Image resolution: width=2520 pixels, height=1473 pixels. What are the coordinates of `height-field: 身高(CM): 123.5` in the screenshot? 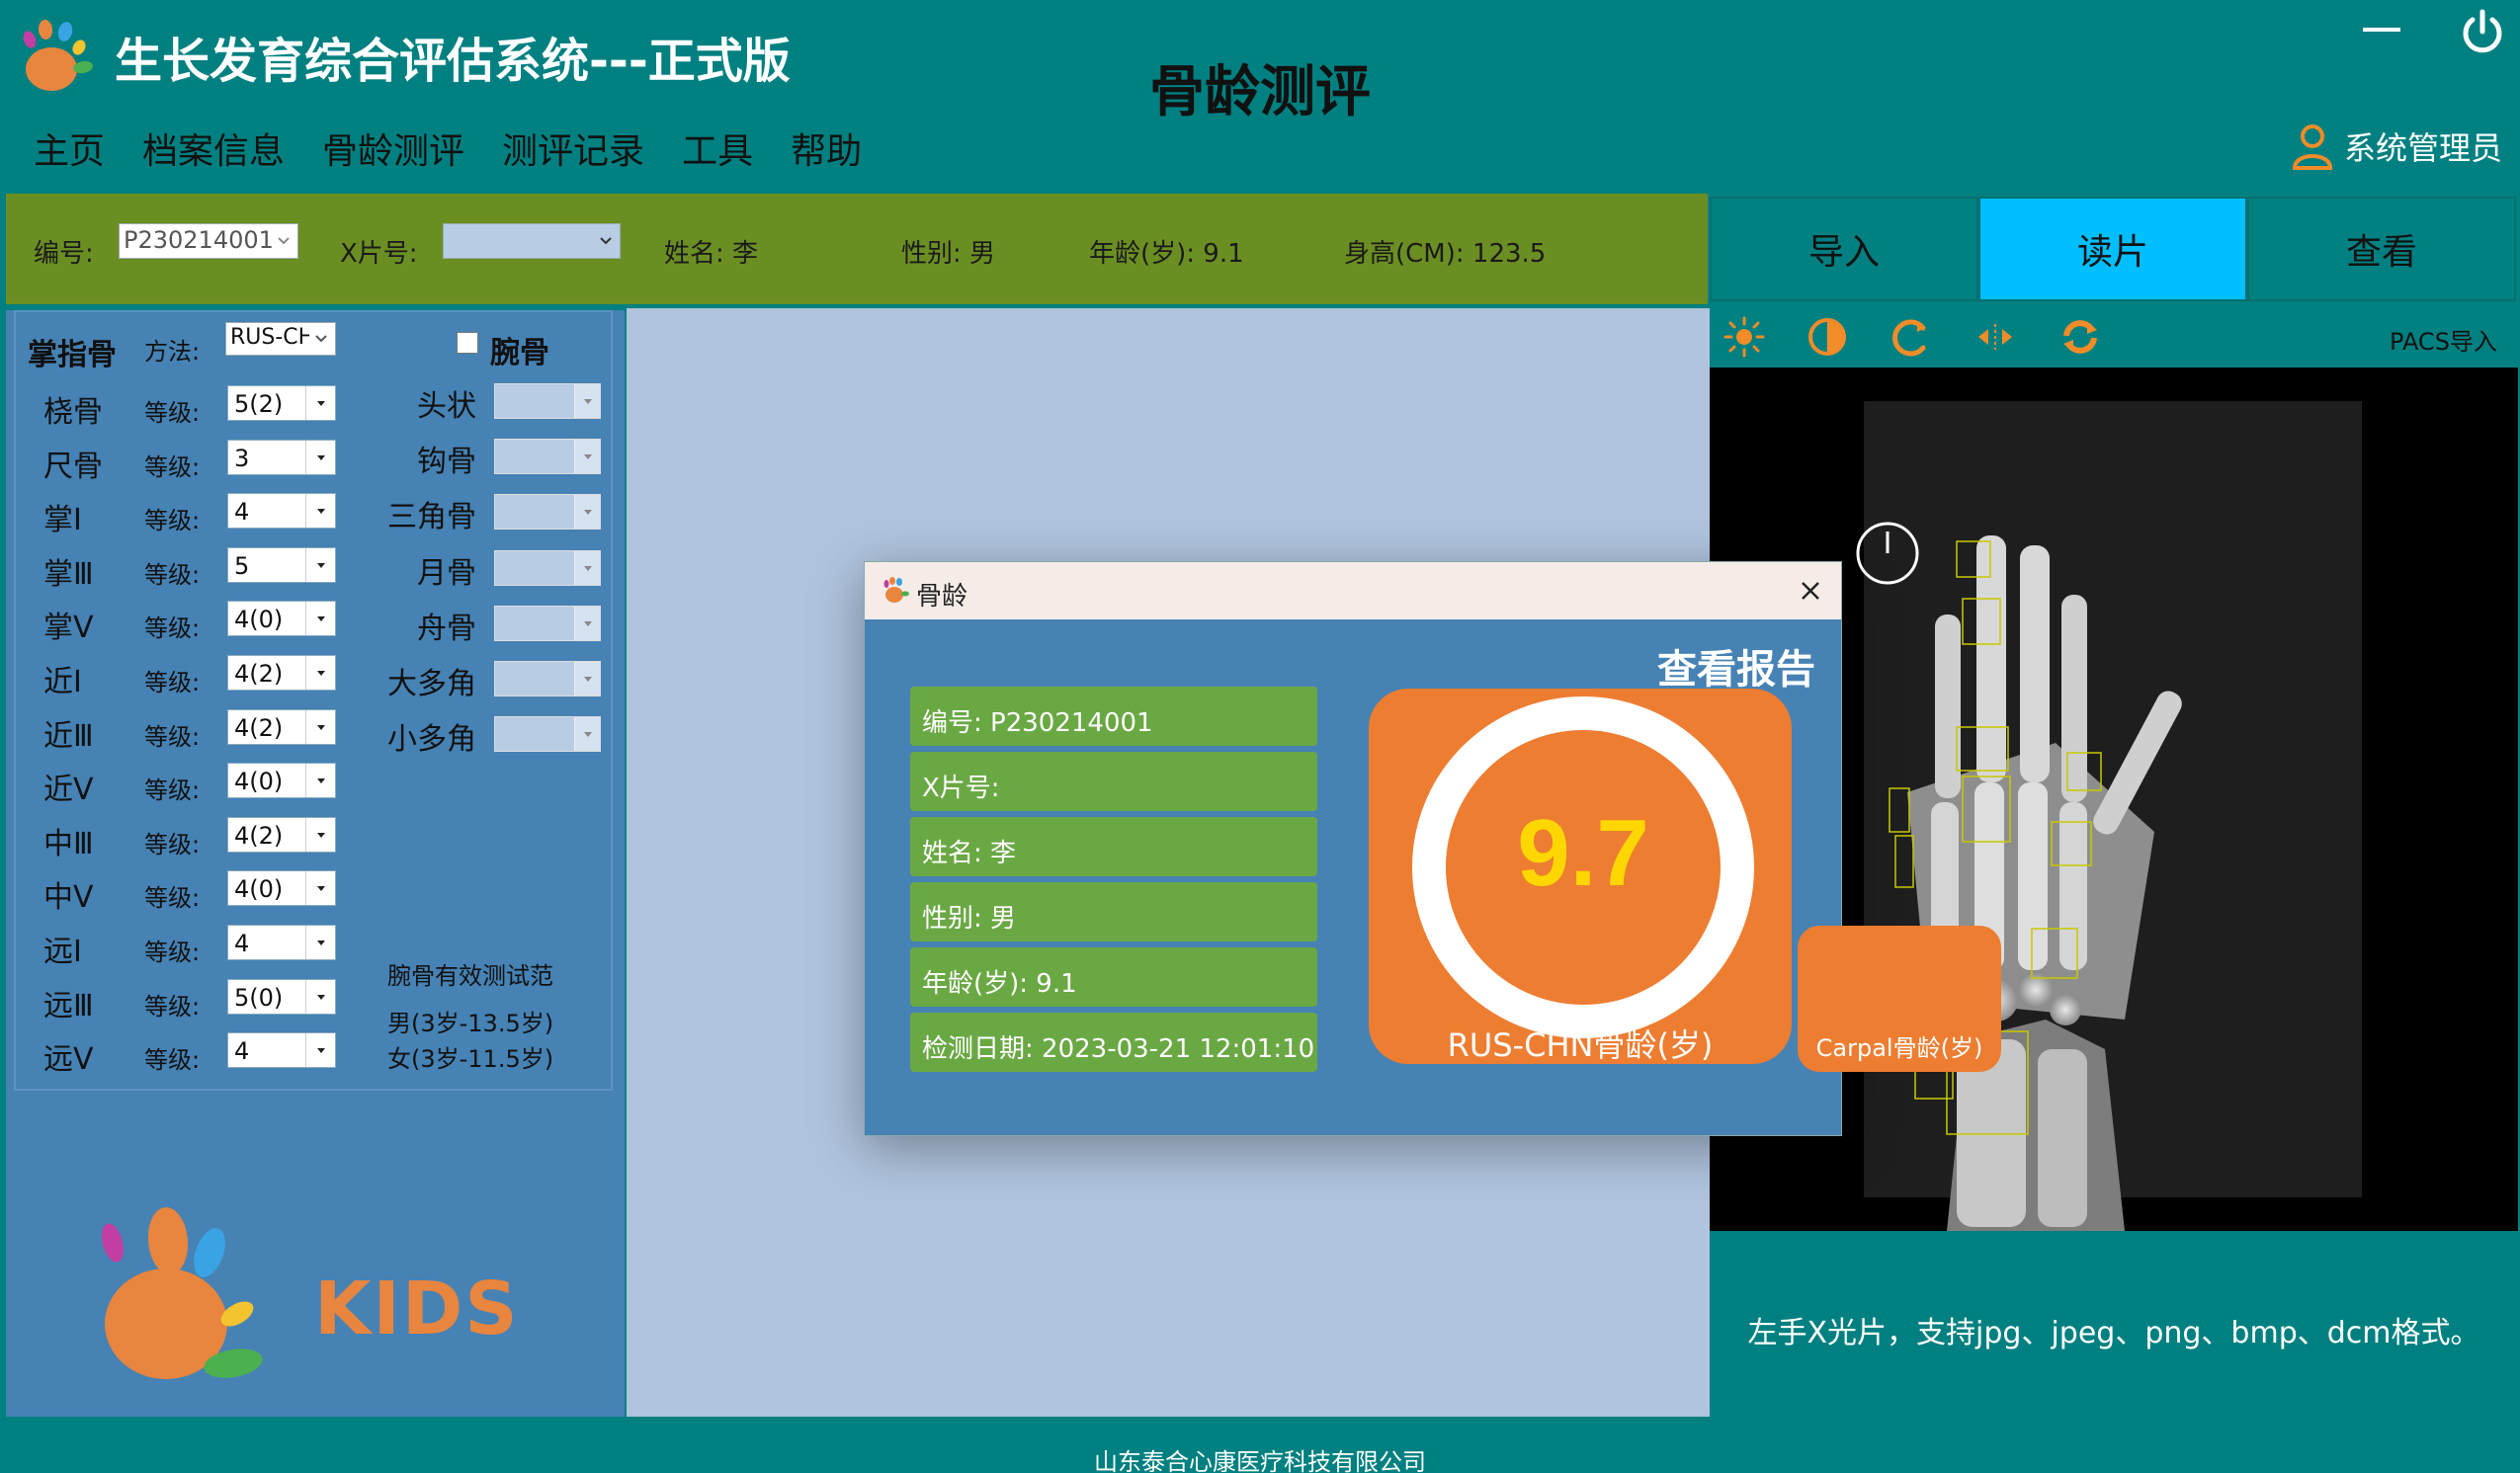 It's located at (1445, 254).